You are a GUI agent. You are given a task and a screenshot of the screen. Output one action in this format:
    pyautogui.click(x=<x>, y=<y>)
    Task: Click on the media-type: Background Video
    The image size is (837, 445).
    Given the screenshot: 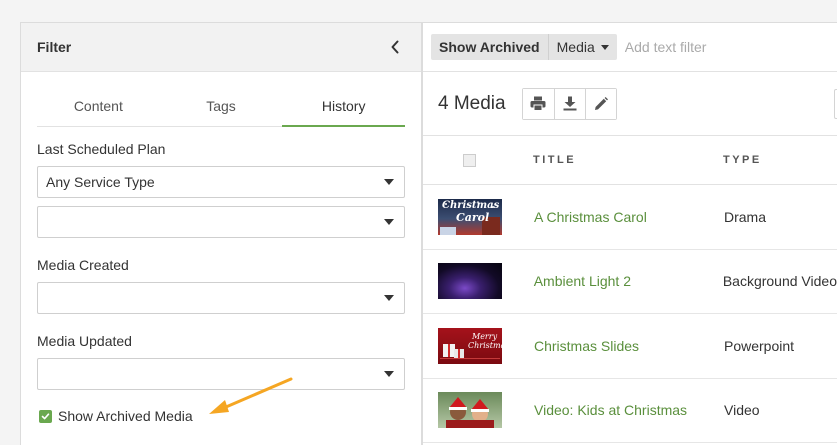 What is the action you would take?
    pyautogui.click(x=779, y=281)
    